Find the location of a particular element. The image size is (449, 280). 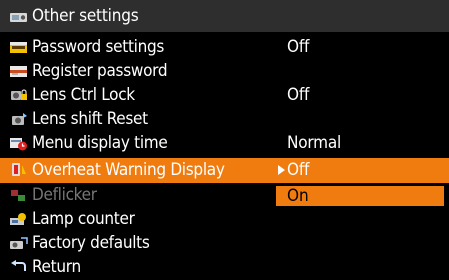

menu-item-label: Return is located at coordinates (56, 267).